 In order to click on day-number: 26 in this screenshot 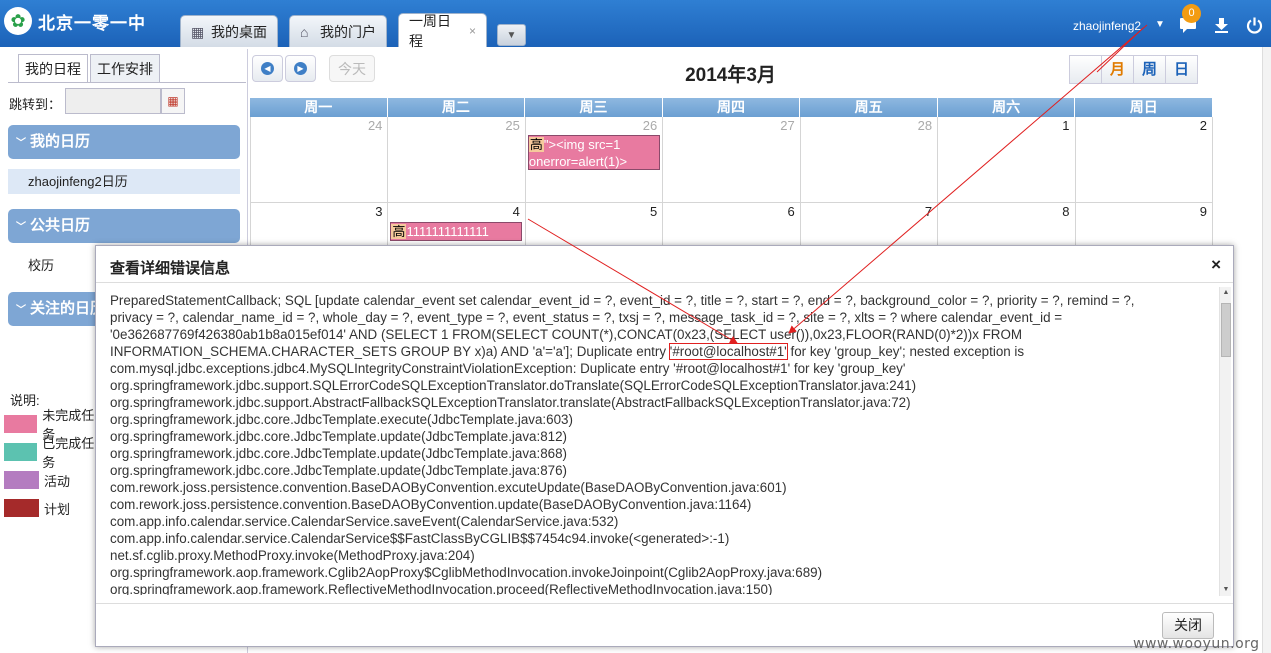, I will do `click(650, 125)`.